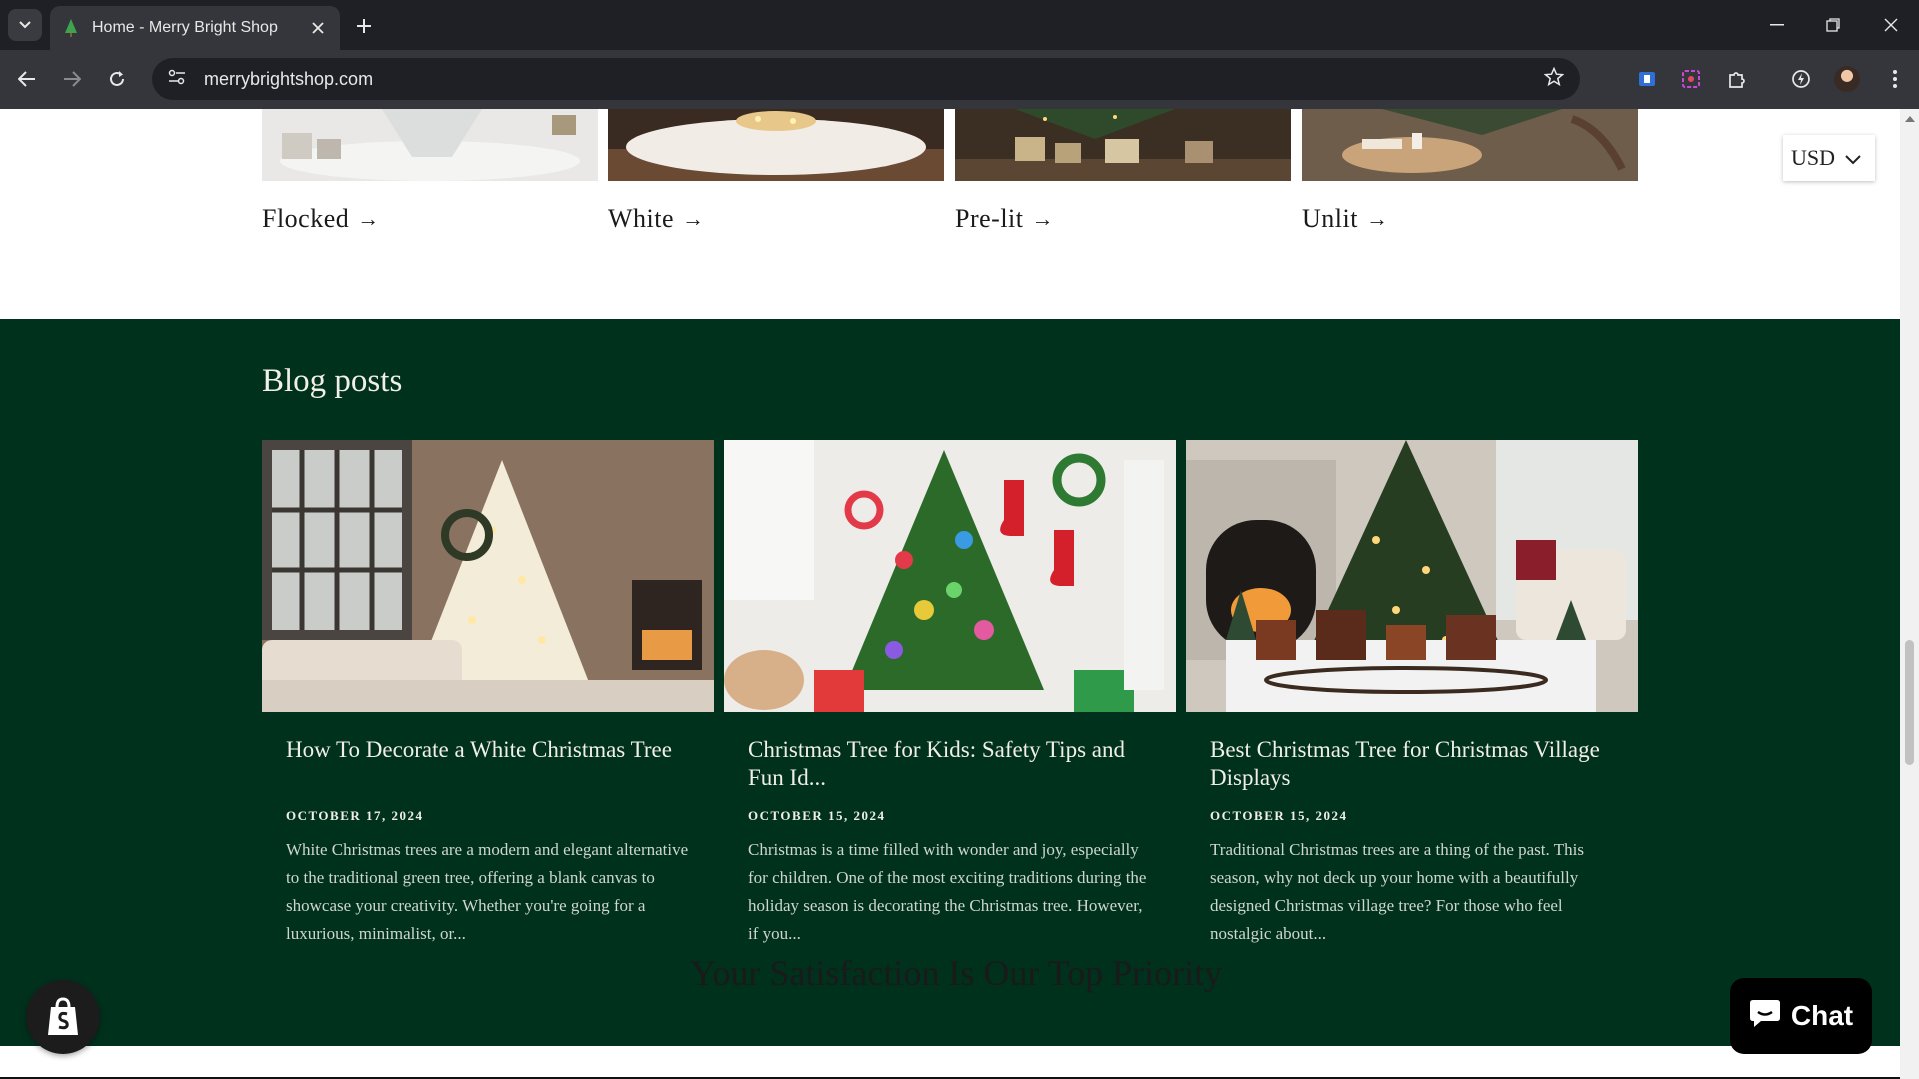 Image resolution: width=1919 pixels, height=1079 pixels. Describe the element at coordinates (1847, 79) in the screenshot. I see `avatar` at that location.